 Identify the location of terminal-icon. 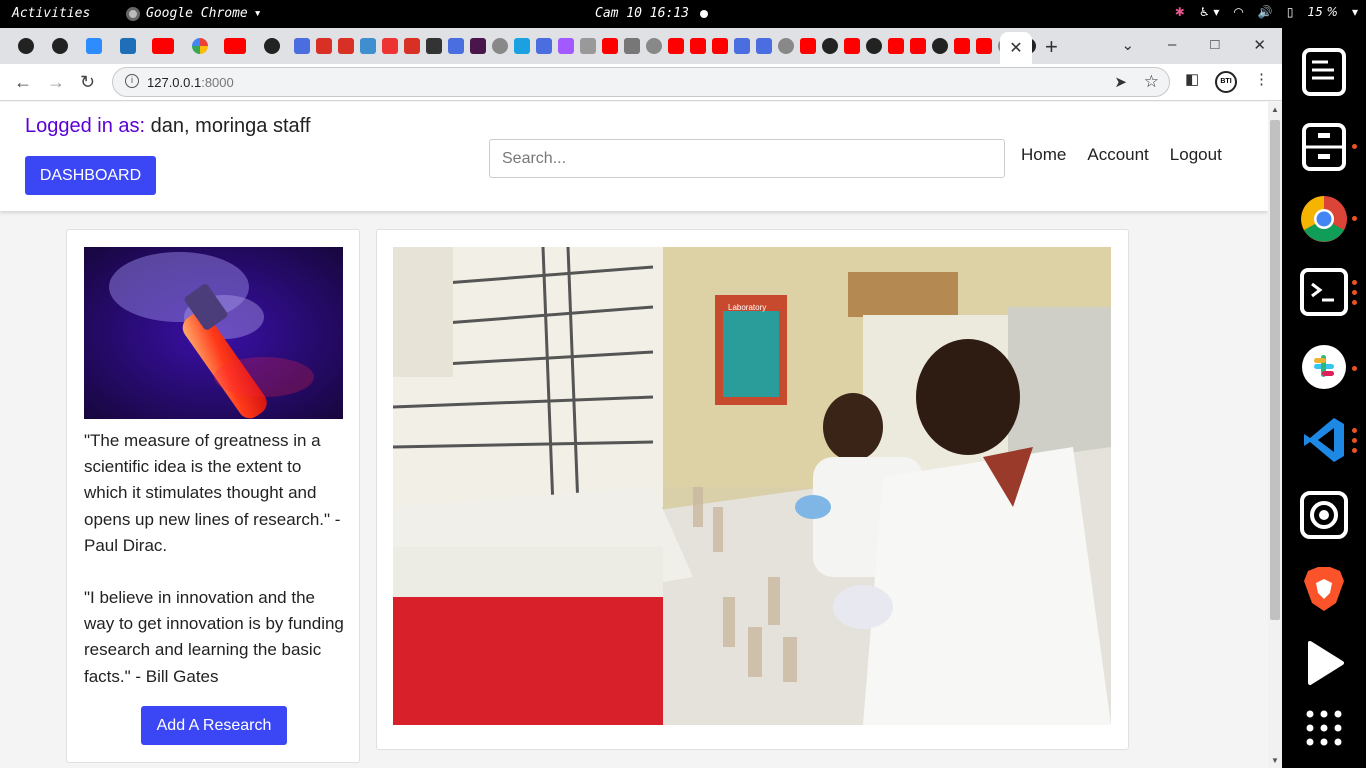
(1324, 292).